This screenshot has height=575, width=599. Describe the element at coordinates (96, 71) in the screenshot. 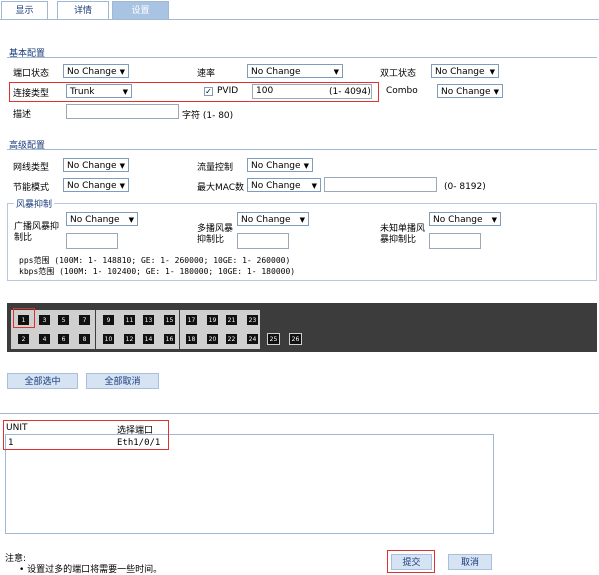

I see `port-state-select: No Change ▼` at that location.